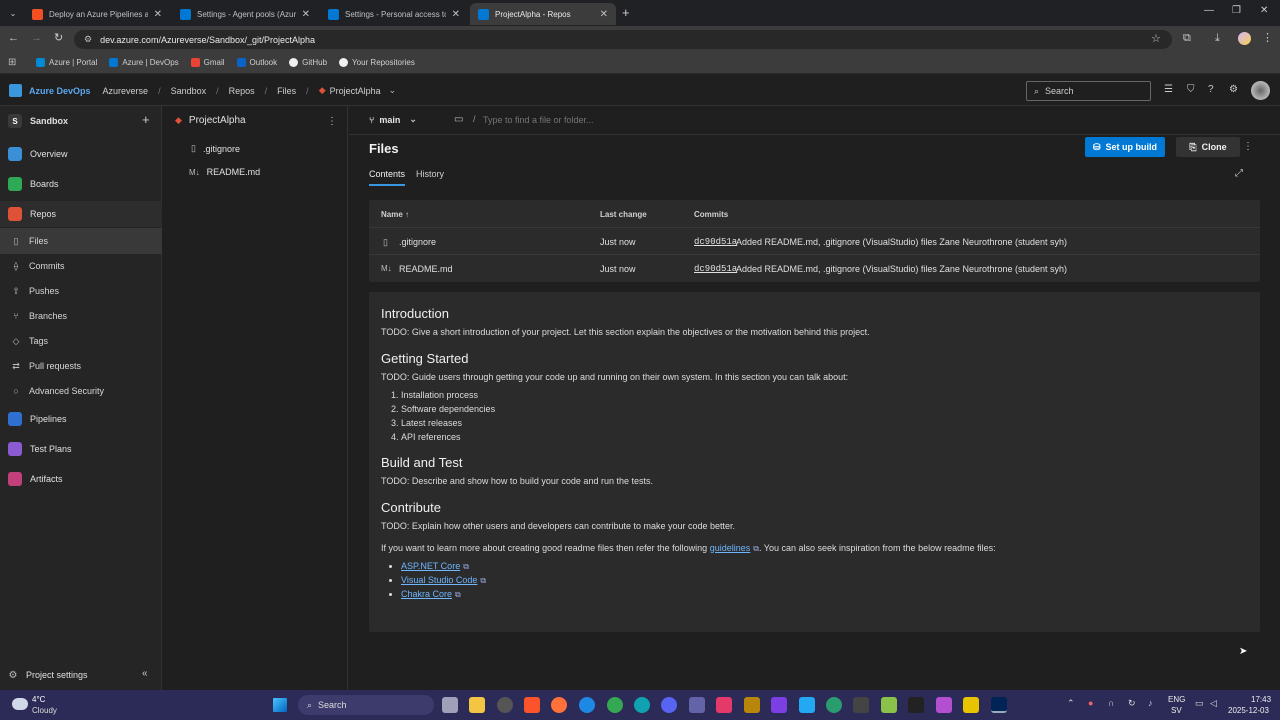  Describe the element at coordinates (377, 62) in the screenshot. I see `bookmark-your-repositories: Your Repositories` at that location.